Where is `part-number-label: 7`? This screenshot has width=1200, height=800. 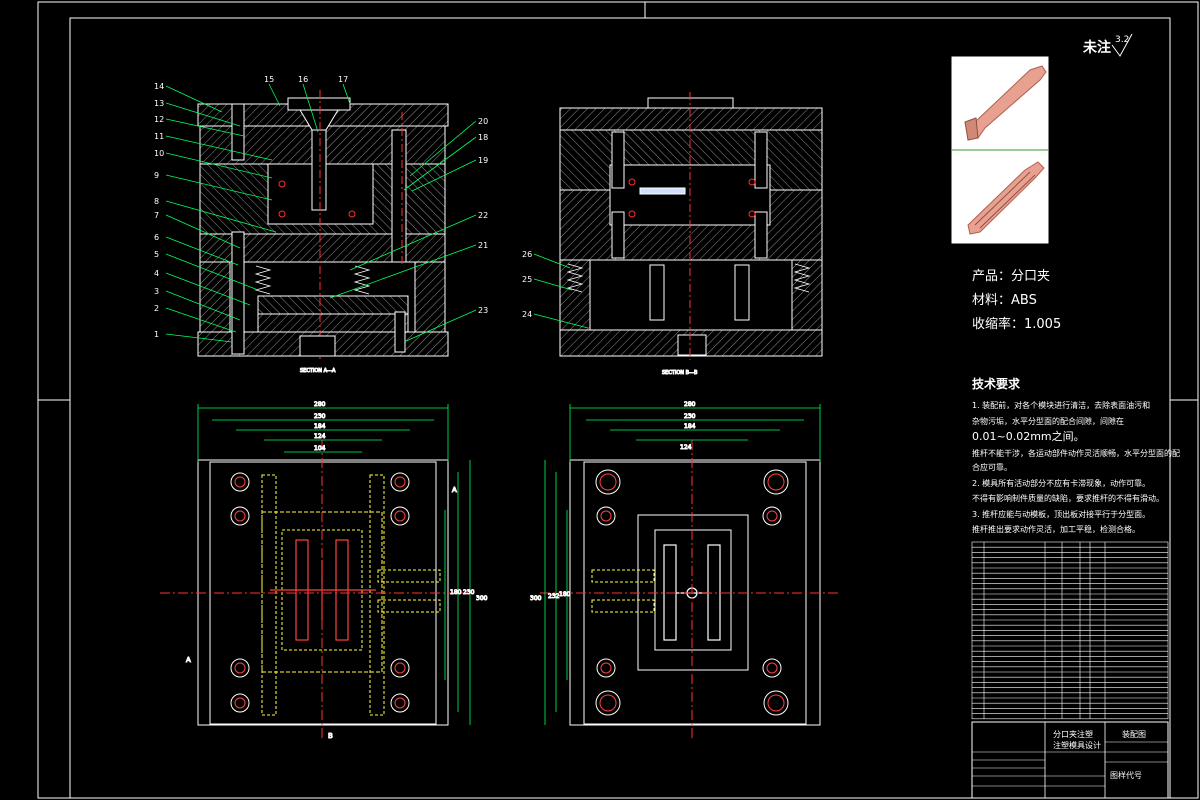 part-number-label: 7 is located at coordinates (156, 215).